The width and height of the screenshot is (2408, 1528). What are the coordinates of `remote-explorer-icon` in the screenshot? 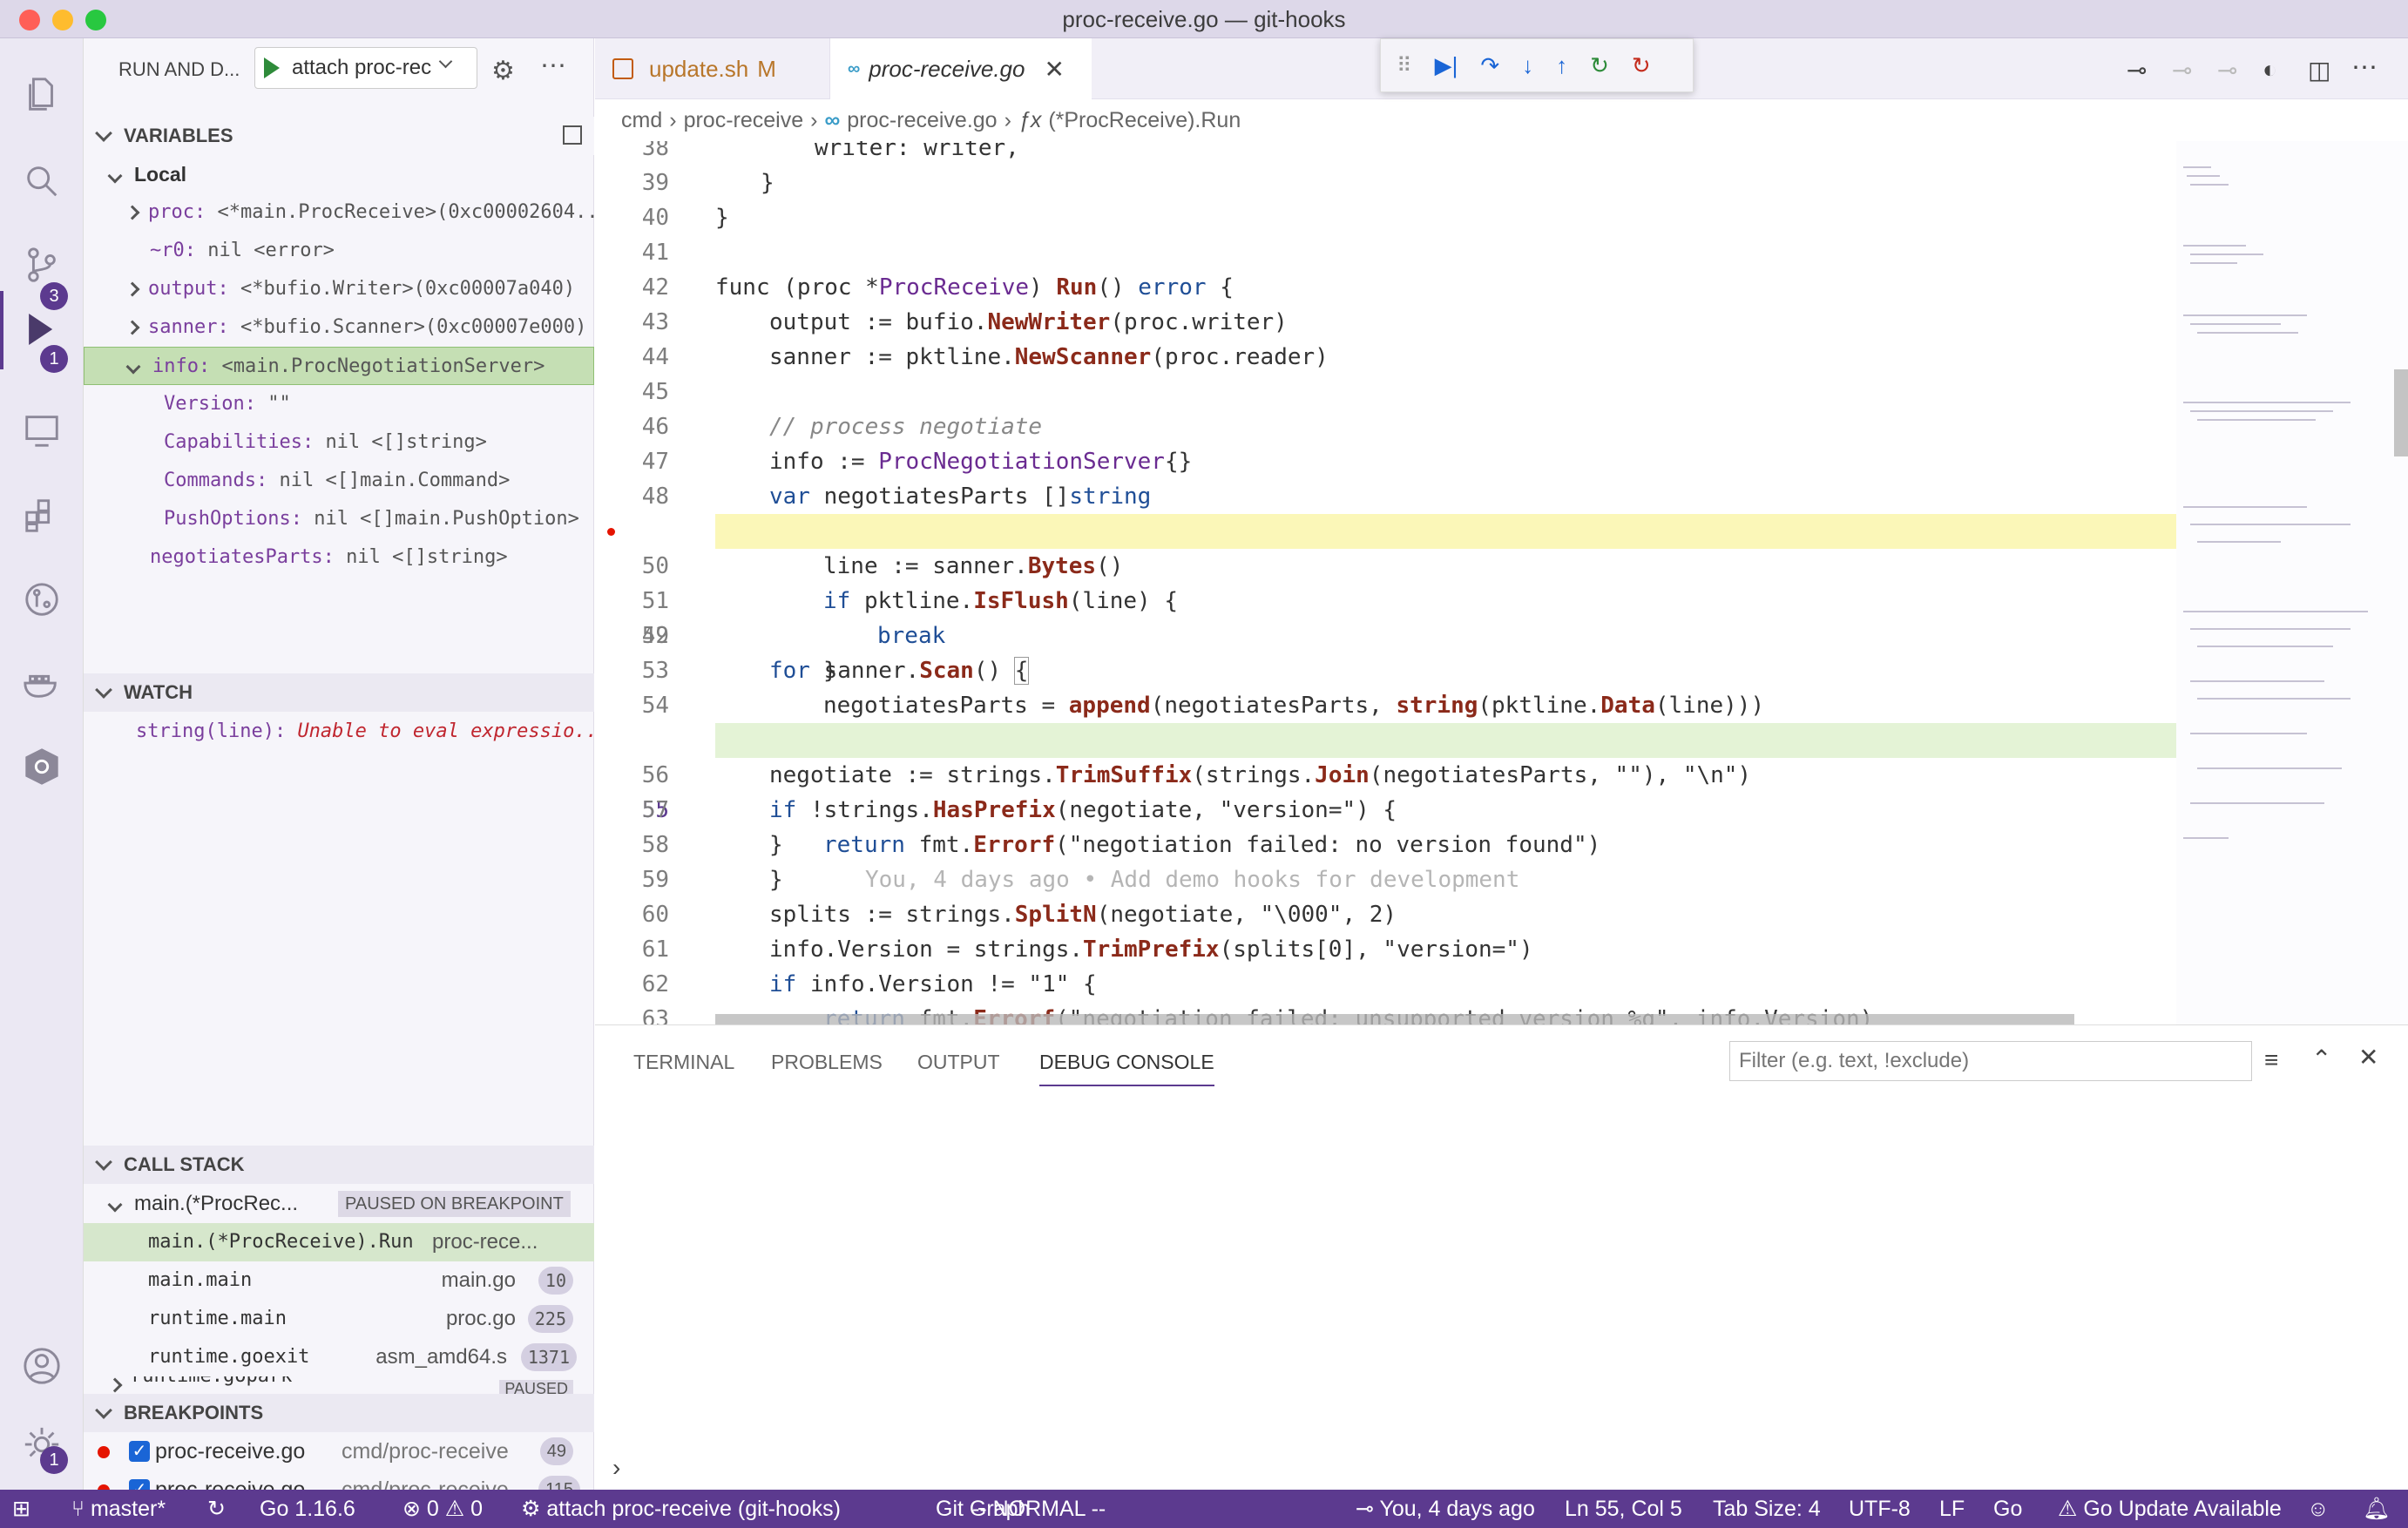 It's located at (42, 430).